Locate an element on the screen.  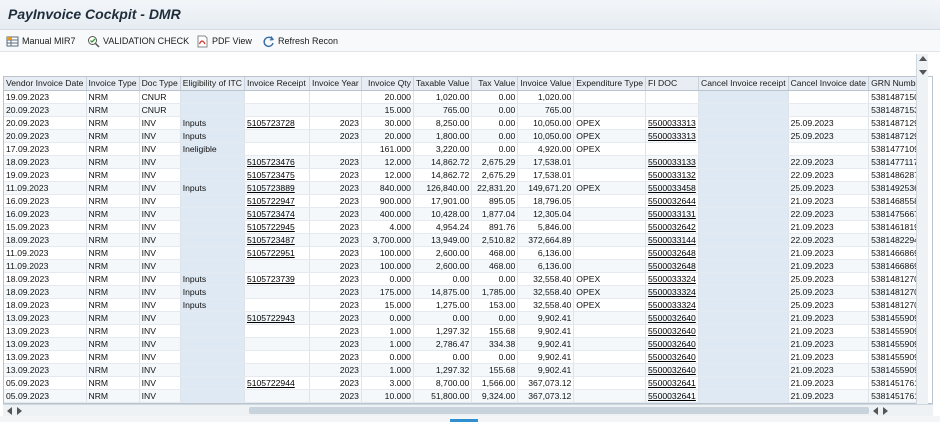
table-cell: 5500032644 is located at coordinates (672, 201).